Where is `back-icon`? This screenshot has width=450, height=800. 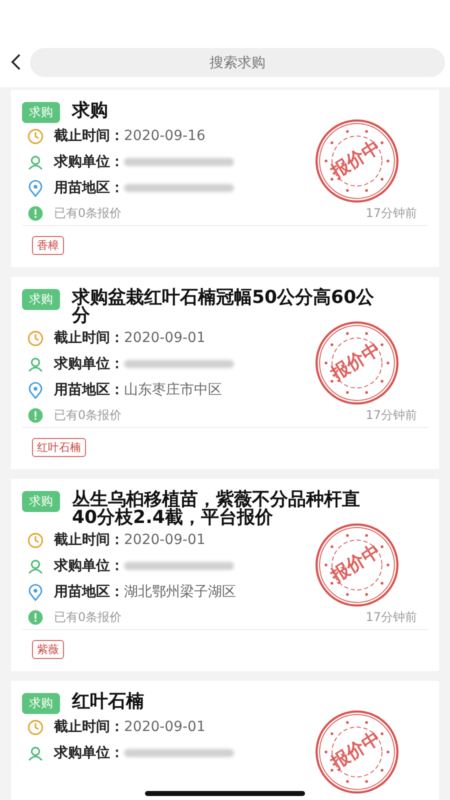
back-icon is located at coordinates (16, 62).